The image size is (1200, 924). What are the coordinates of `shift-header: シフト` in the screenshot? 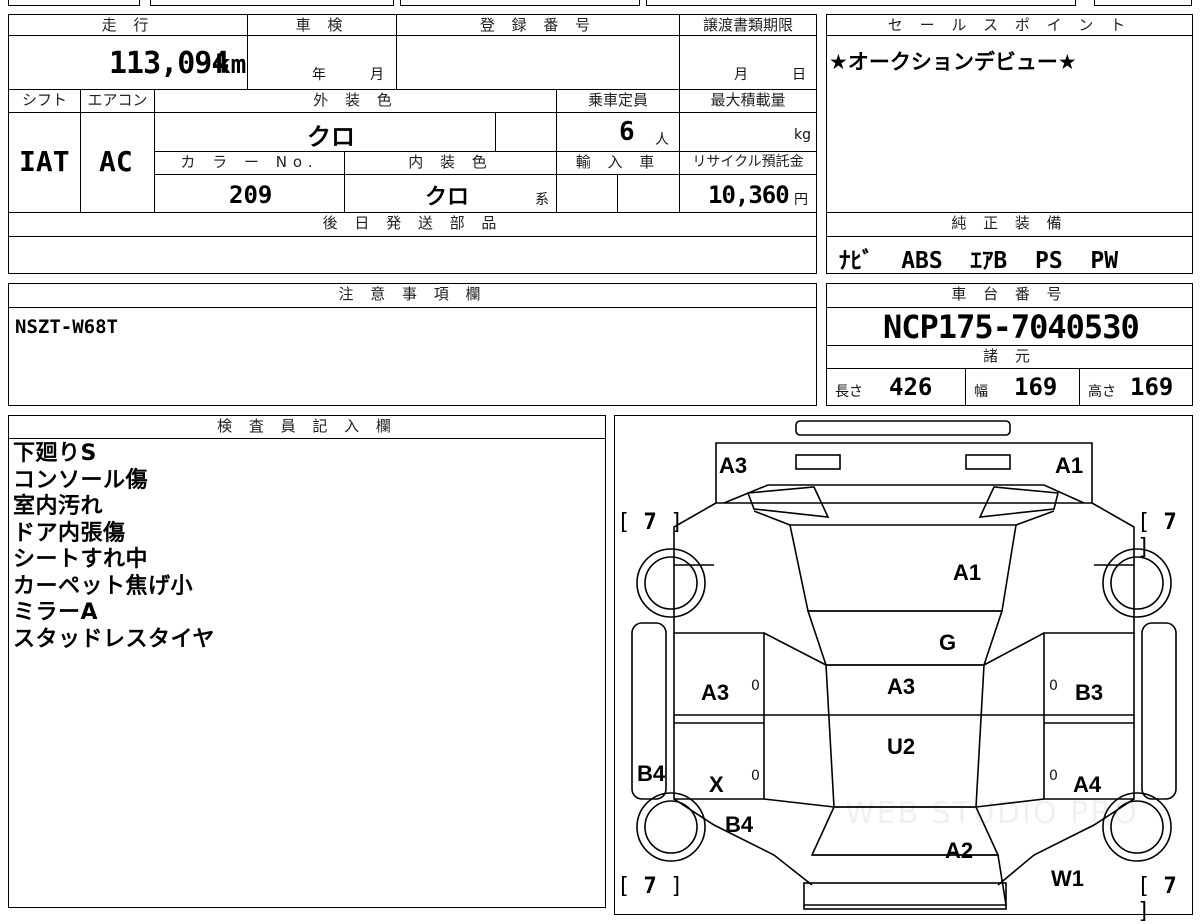 It's located at (44, 101).